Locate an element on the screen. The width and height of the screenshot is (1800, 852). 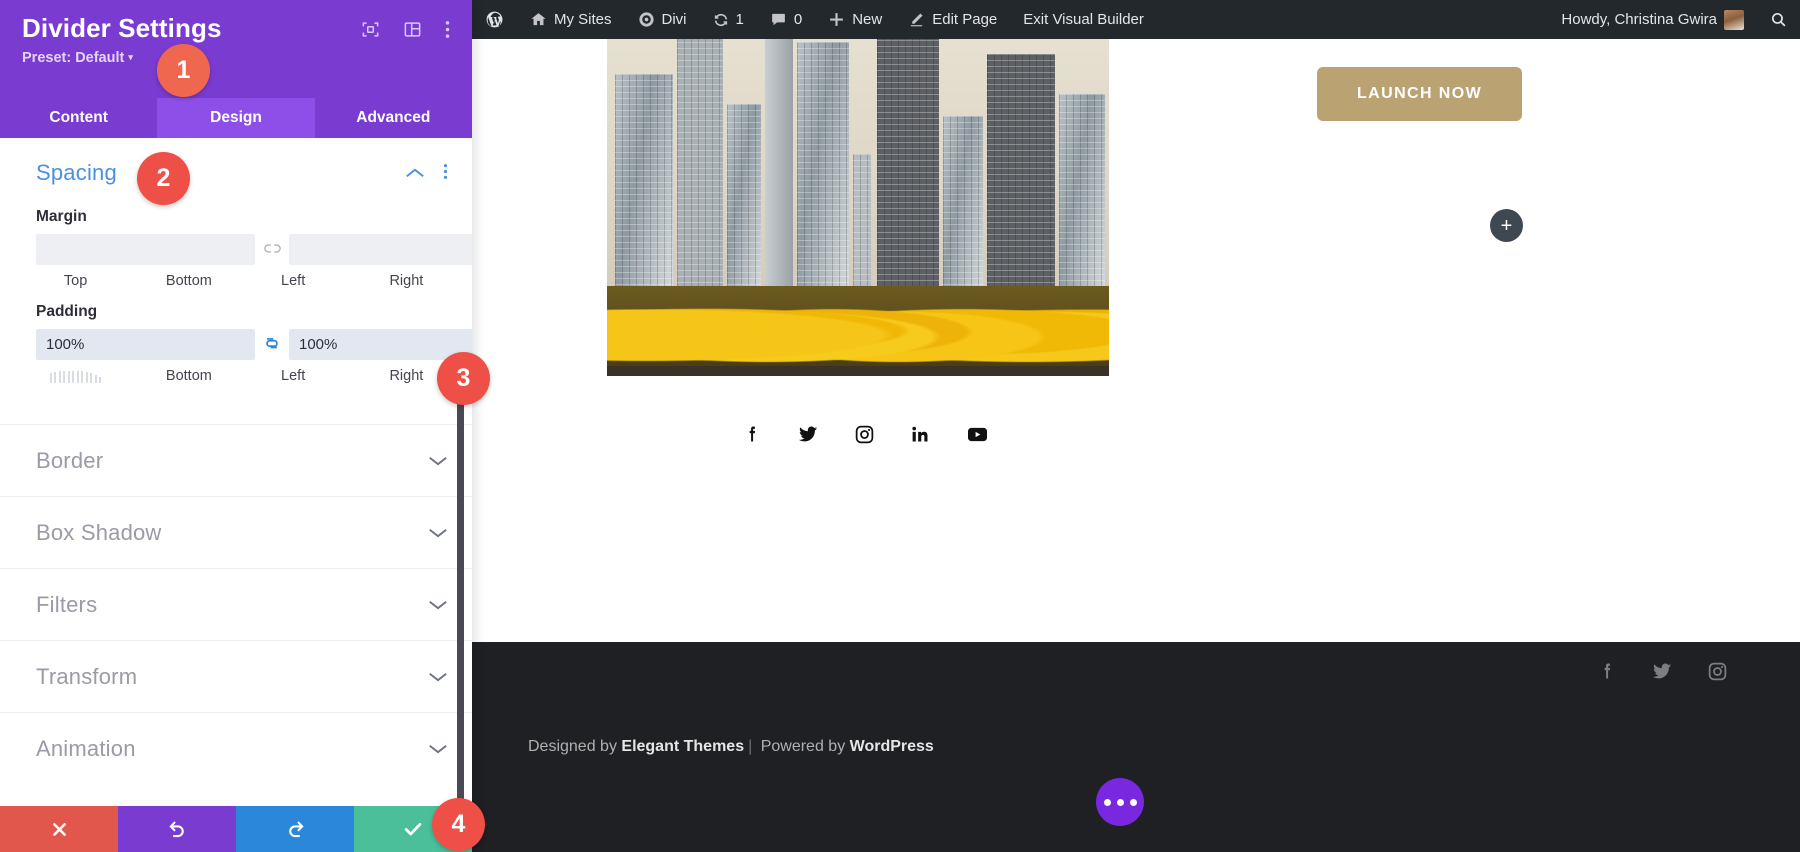
youtube-icon is located at coordinates (977, 434).